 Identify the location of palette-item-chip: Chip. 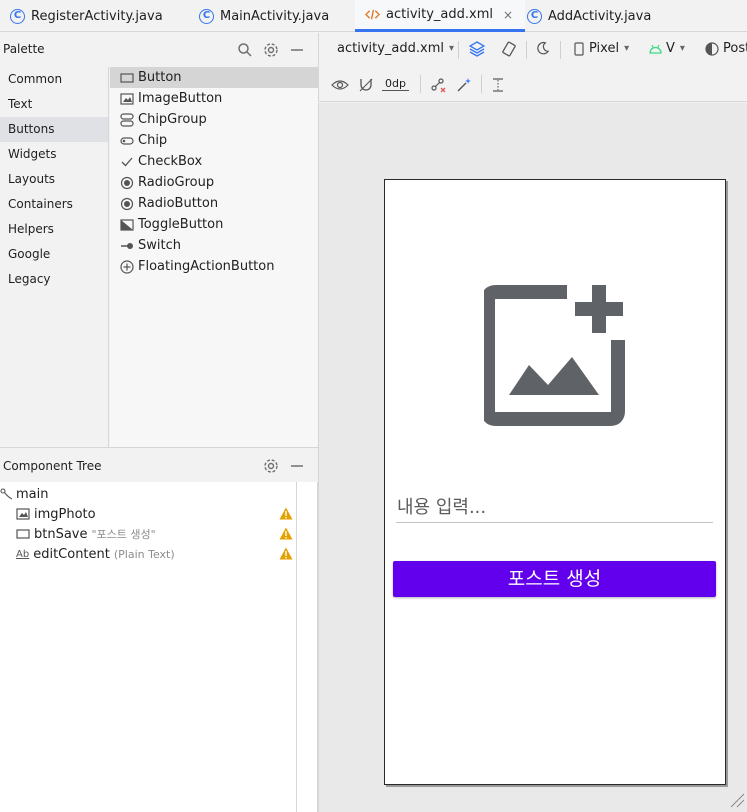
(214, 140).